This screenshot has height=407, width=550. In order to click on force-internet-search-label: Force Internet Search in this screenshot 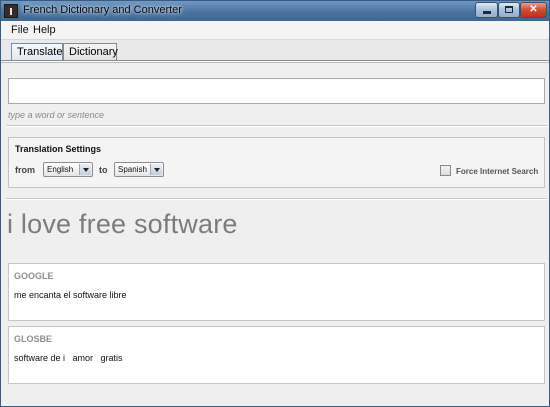, I will do `click(497, 171)`.